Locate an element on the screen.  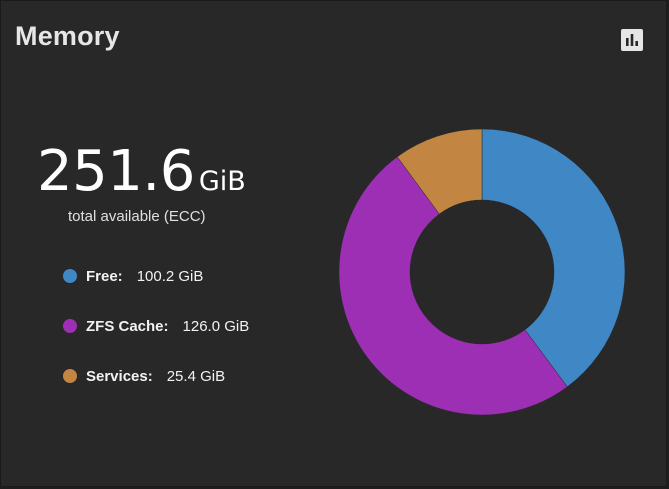
total-unit: GiB is located at coordinates (222, 181).